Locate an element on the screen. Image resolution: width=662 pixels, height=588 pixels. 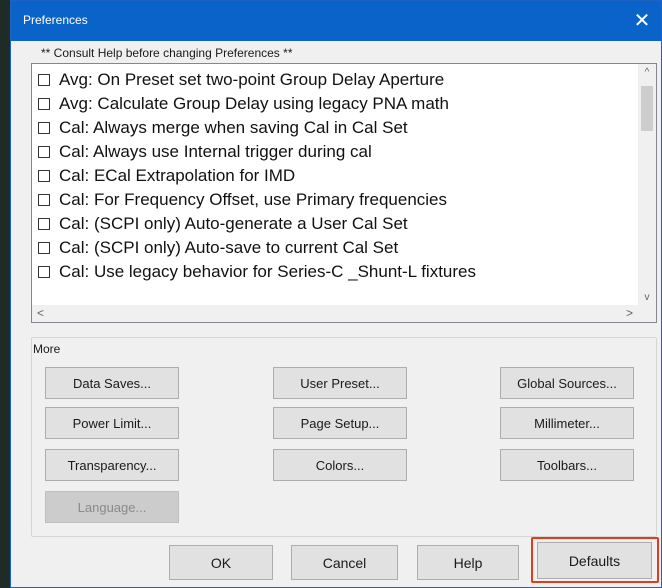
scroll-left-icon: < is located at coordinates (40, 313).